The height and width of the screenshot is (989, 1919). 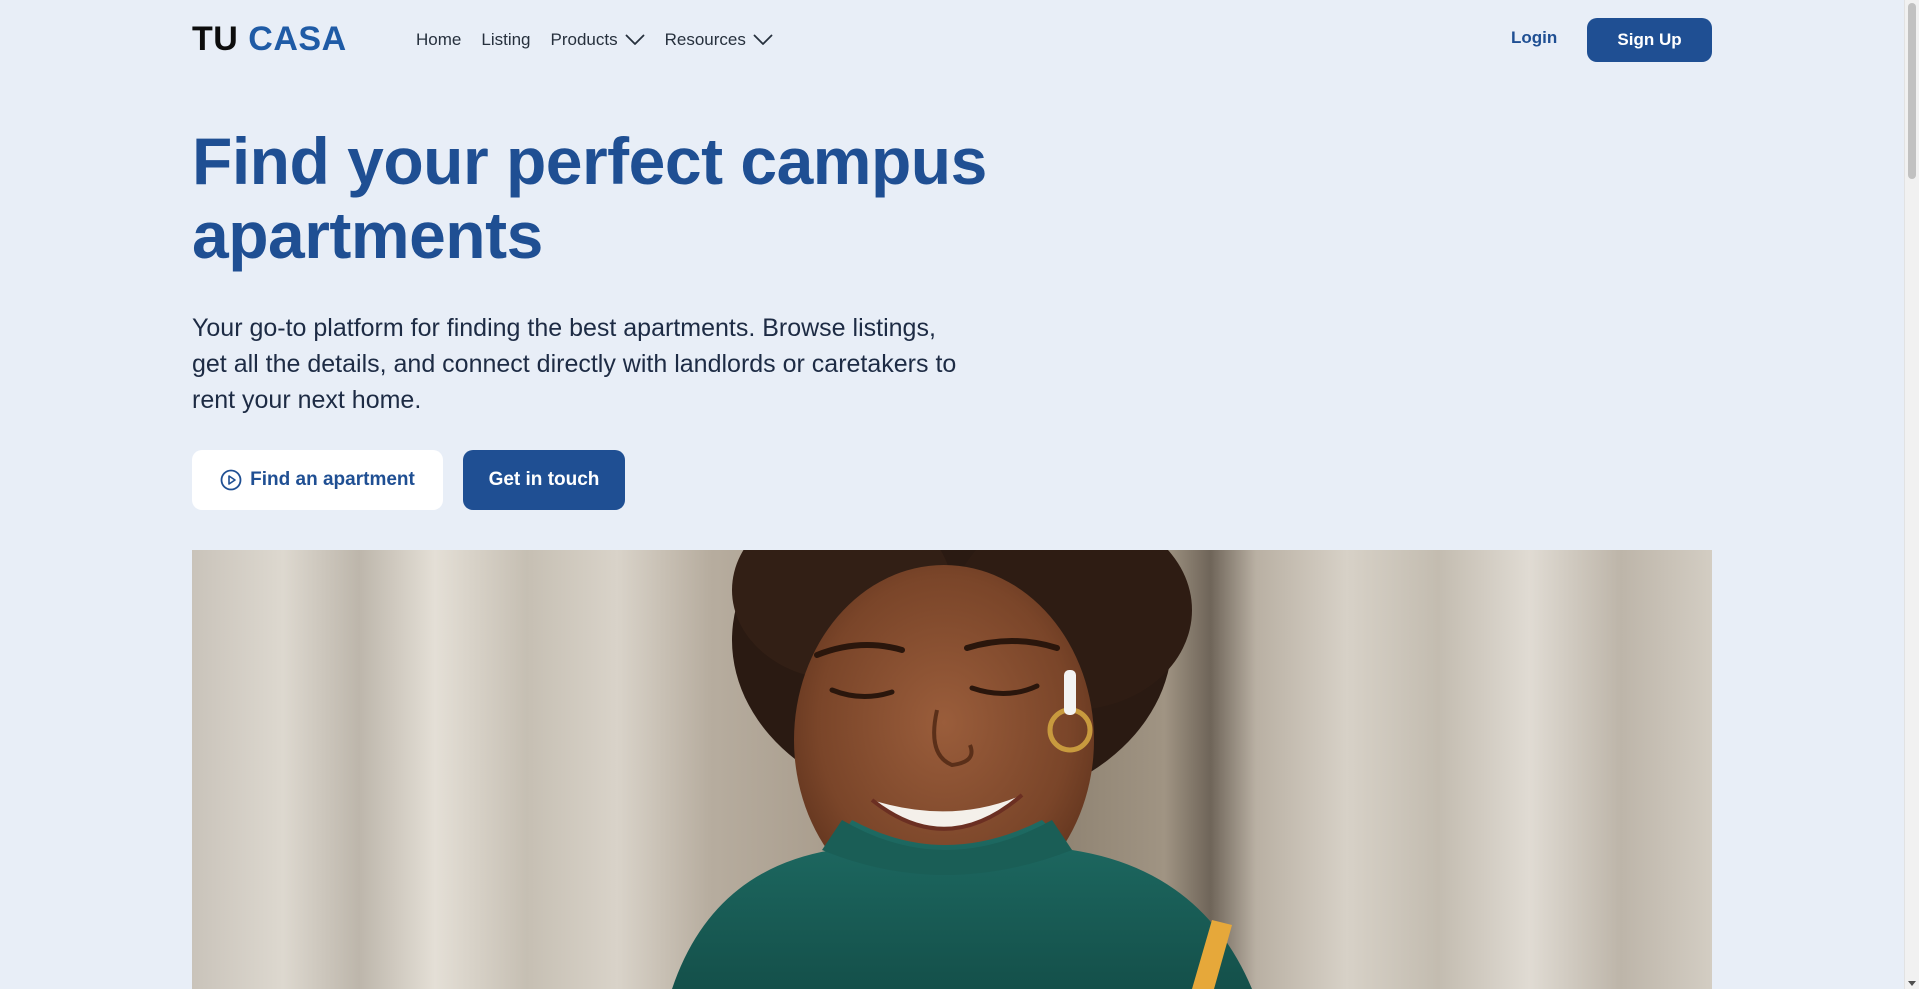 I want to click on scroll-down-arrow-icon, so click(x=1912, y=983).